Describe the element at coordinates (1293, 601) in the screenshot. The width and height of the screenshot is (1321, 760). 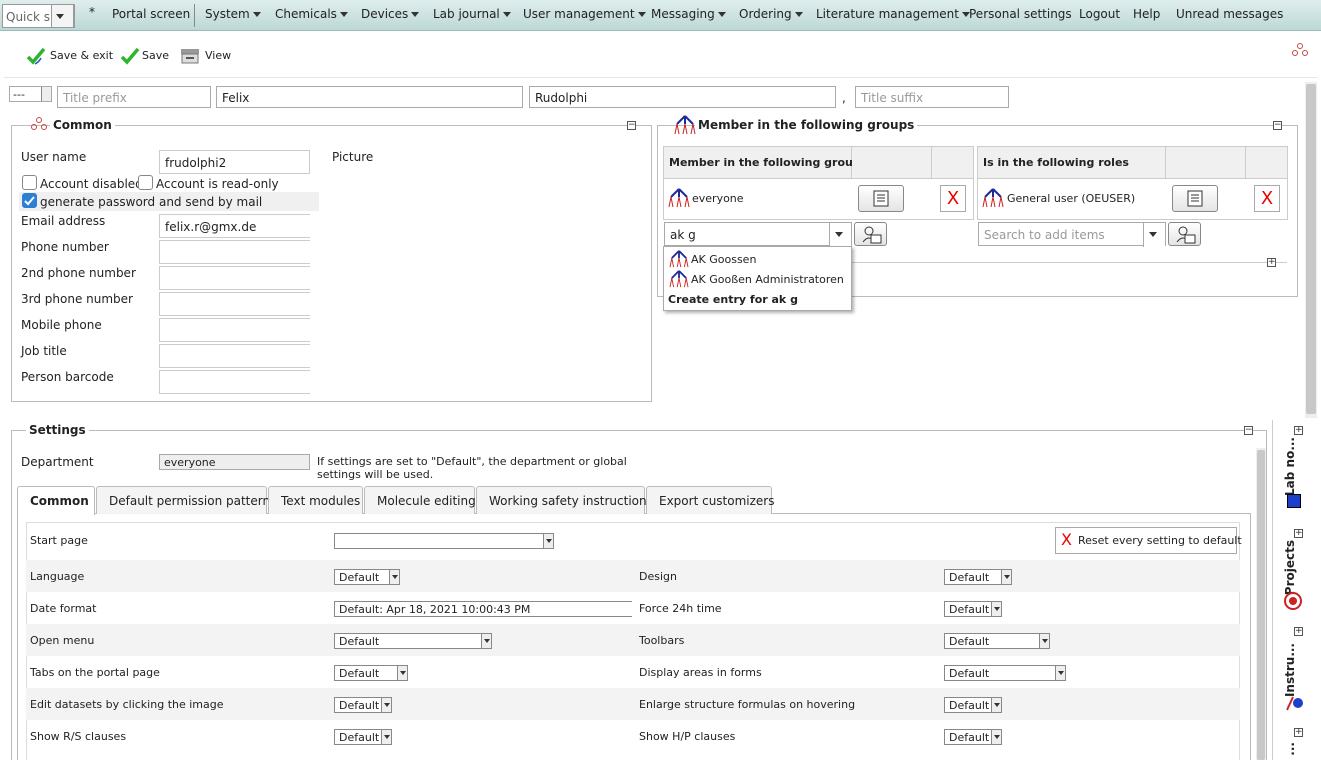
I see `projects-icon` at that location.